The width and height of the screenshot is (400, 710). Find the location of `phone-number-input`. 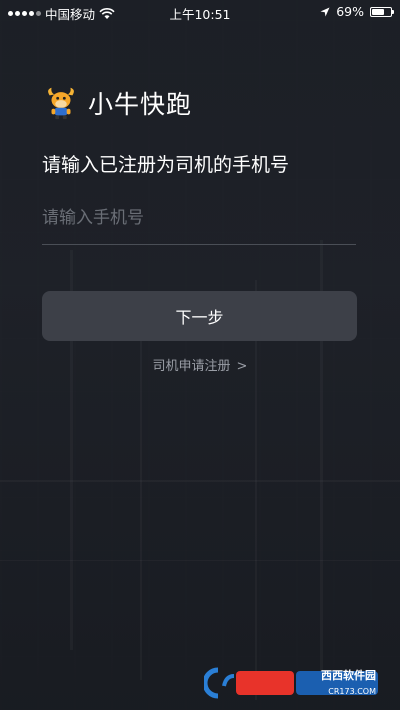

phone-number-input is located at coordinates (199, 218).